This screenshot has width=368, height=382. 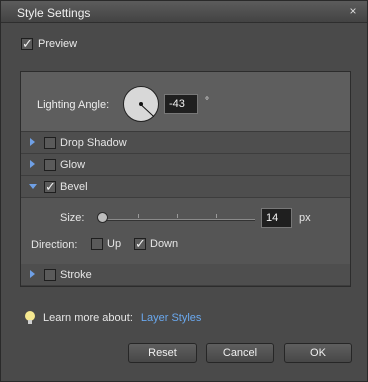 What do you see at coordinates (54, 13) in the screenshot?
I see `window-title: Style Settings` at bounding box center [54, 13].